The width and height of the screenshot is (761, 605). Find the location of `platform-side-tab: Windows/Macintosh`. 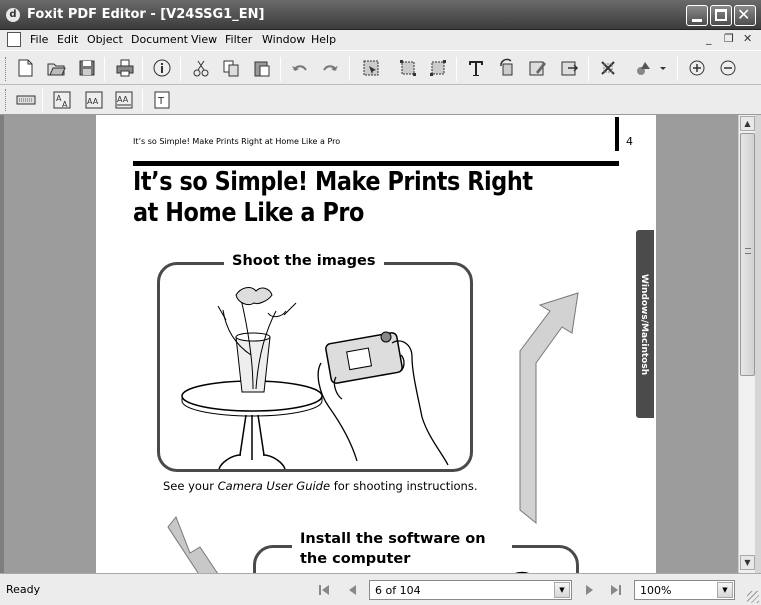

platform-side-tab: Windows/Macintosh is located at coordinates (645, 324).